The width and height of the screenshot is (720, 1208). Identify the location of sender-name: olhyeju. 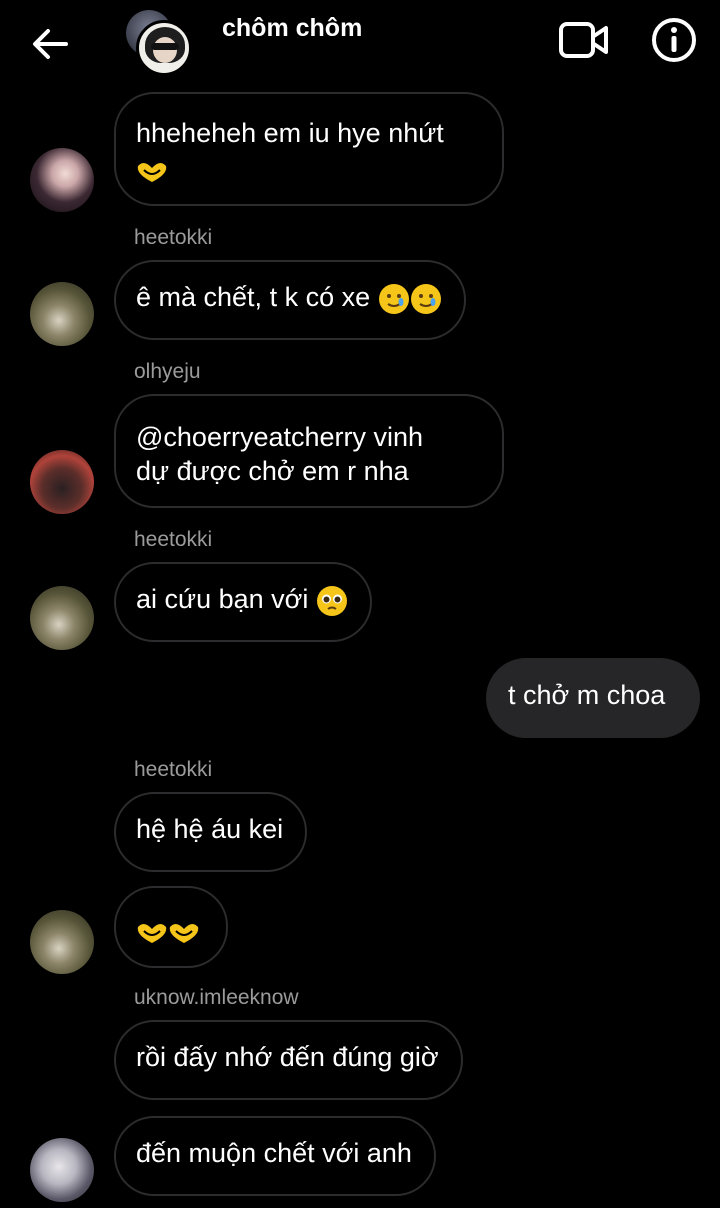
(167, 371).